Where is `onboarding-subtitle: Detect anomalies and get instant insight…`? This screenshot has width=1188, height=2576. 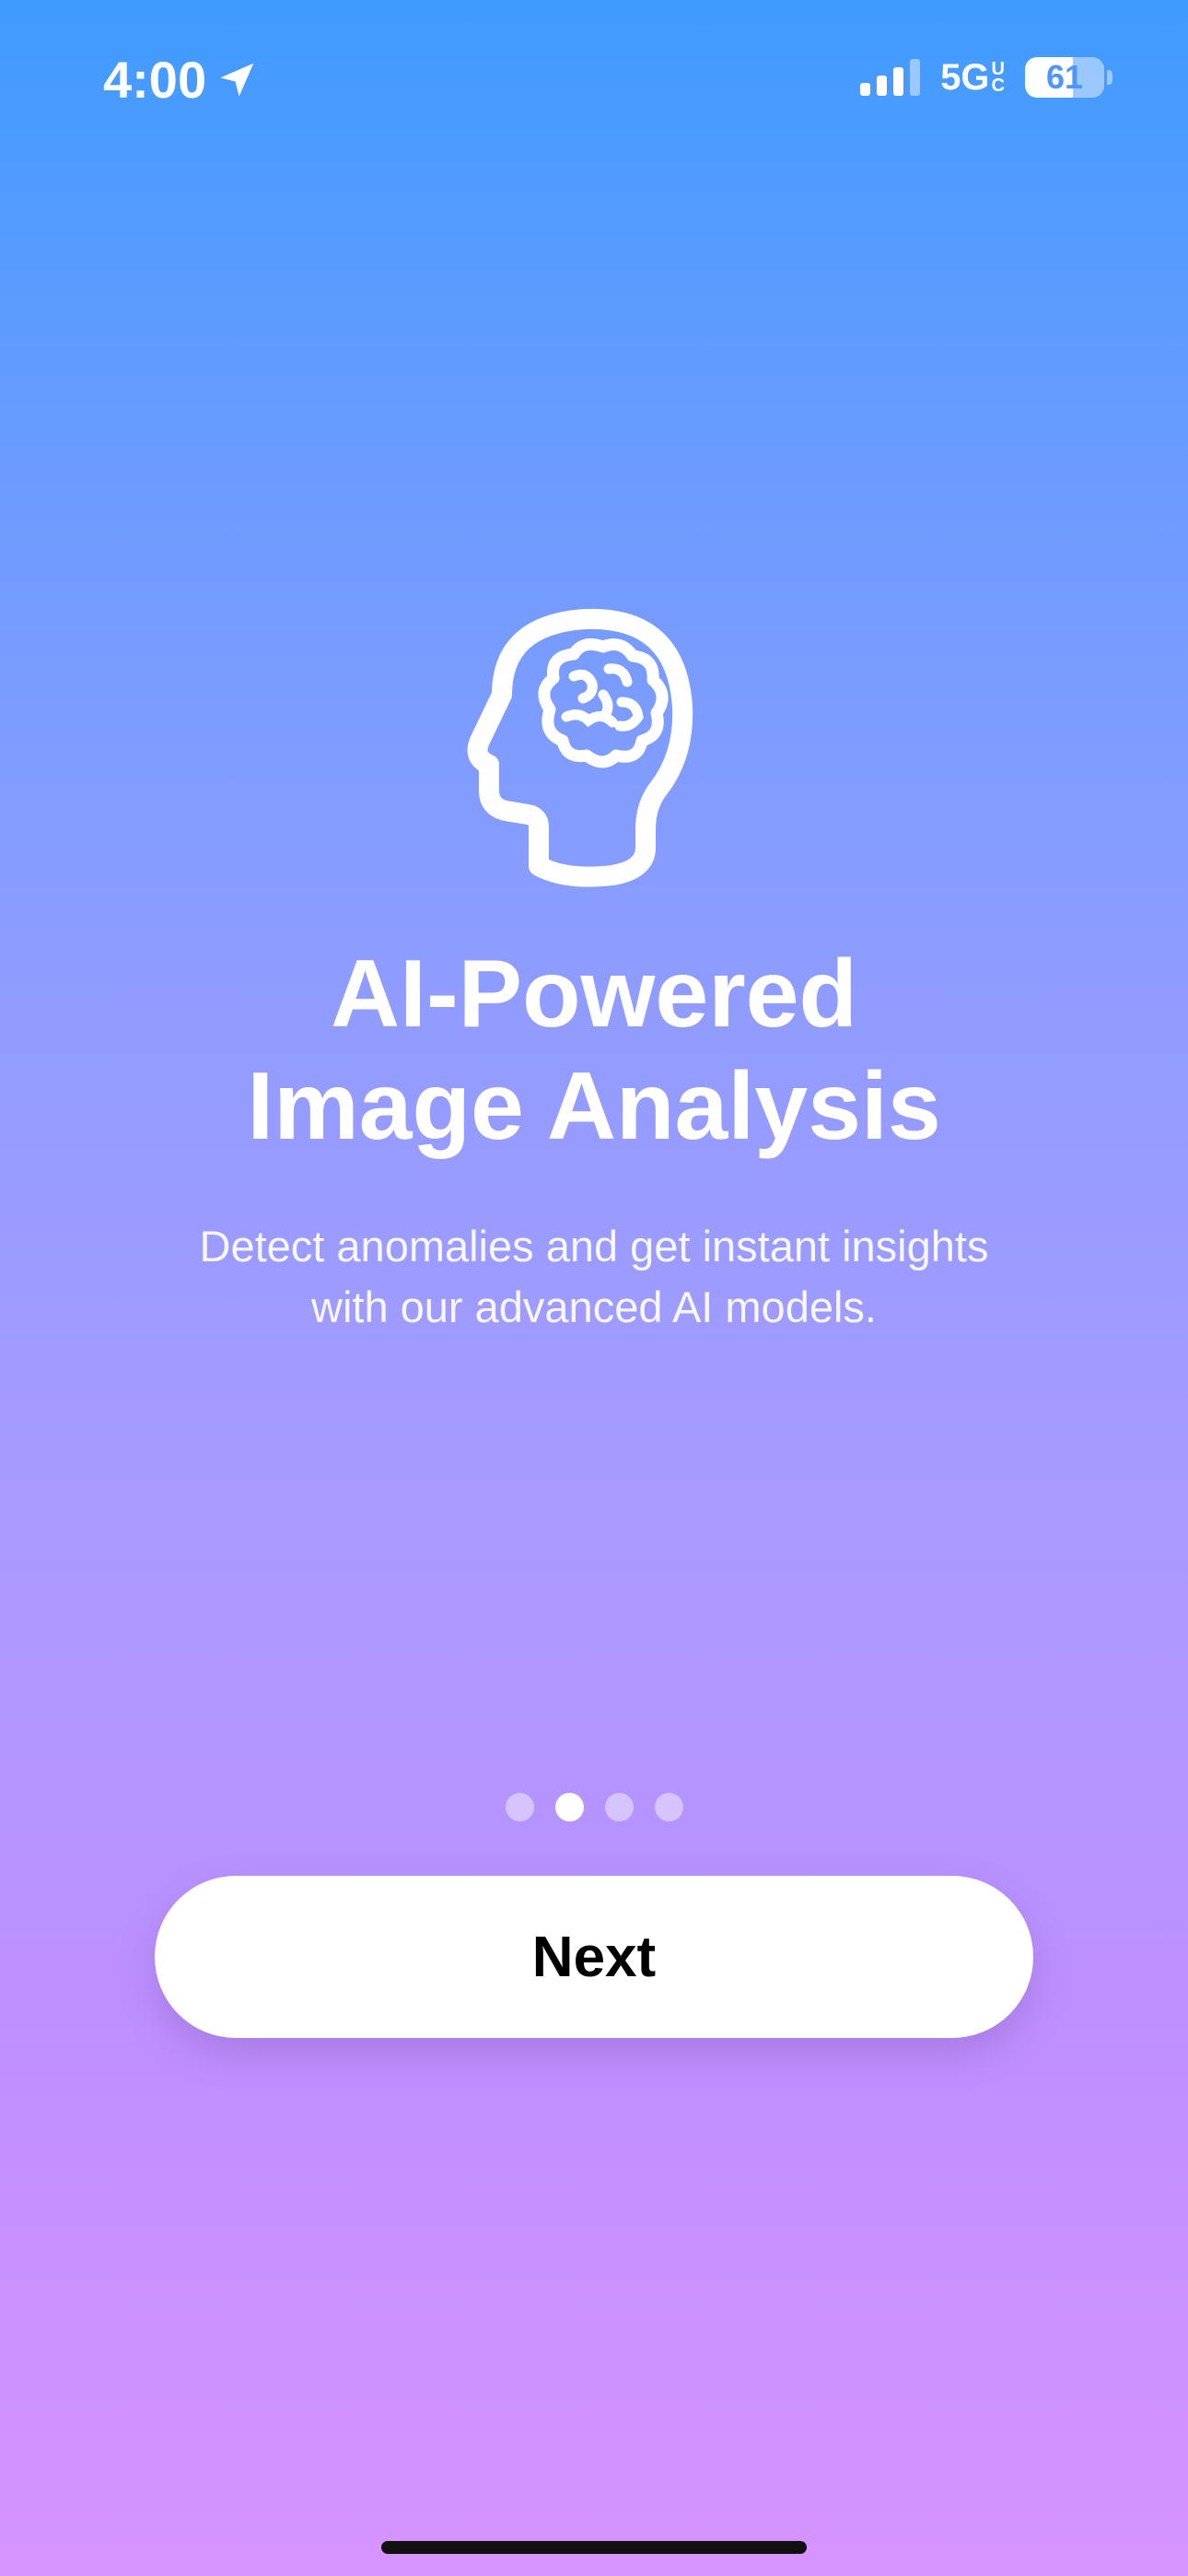 onboarding-subtitle: Detect anomalies and get instant insight… is located at coordinates (594, 1277).